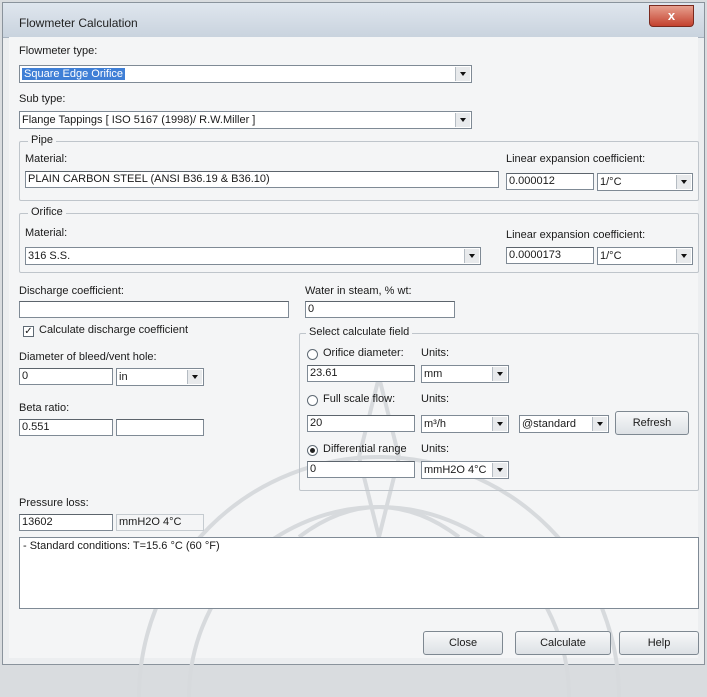 Image resolution: width=707 pixels, height=697 pixels. What do you see at coordinates (576, 159) in the screenshot?
I see `pipe-lin-exp-label: Linear expansion coefficient:` at bounding box center [576, 159].